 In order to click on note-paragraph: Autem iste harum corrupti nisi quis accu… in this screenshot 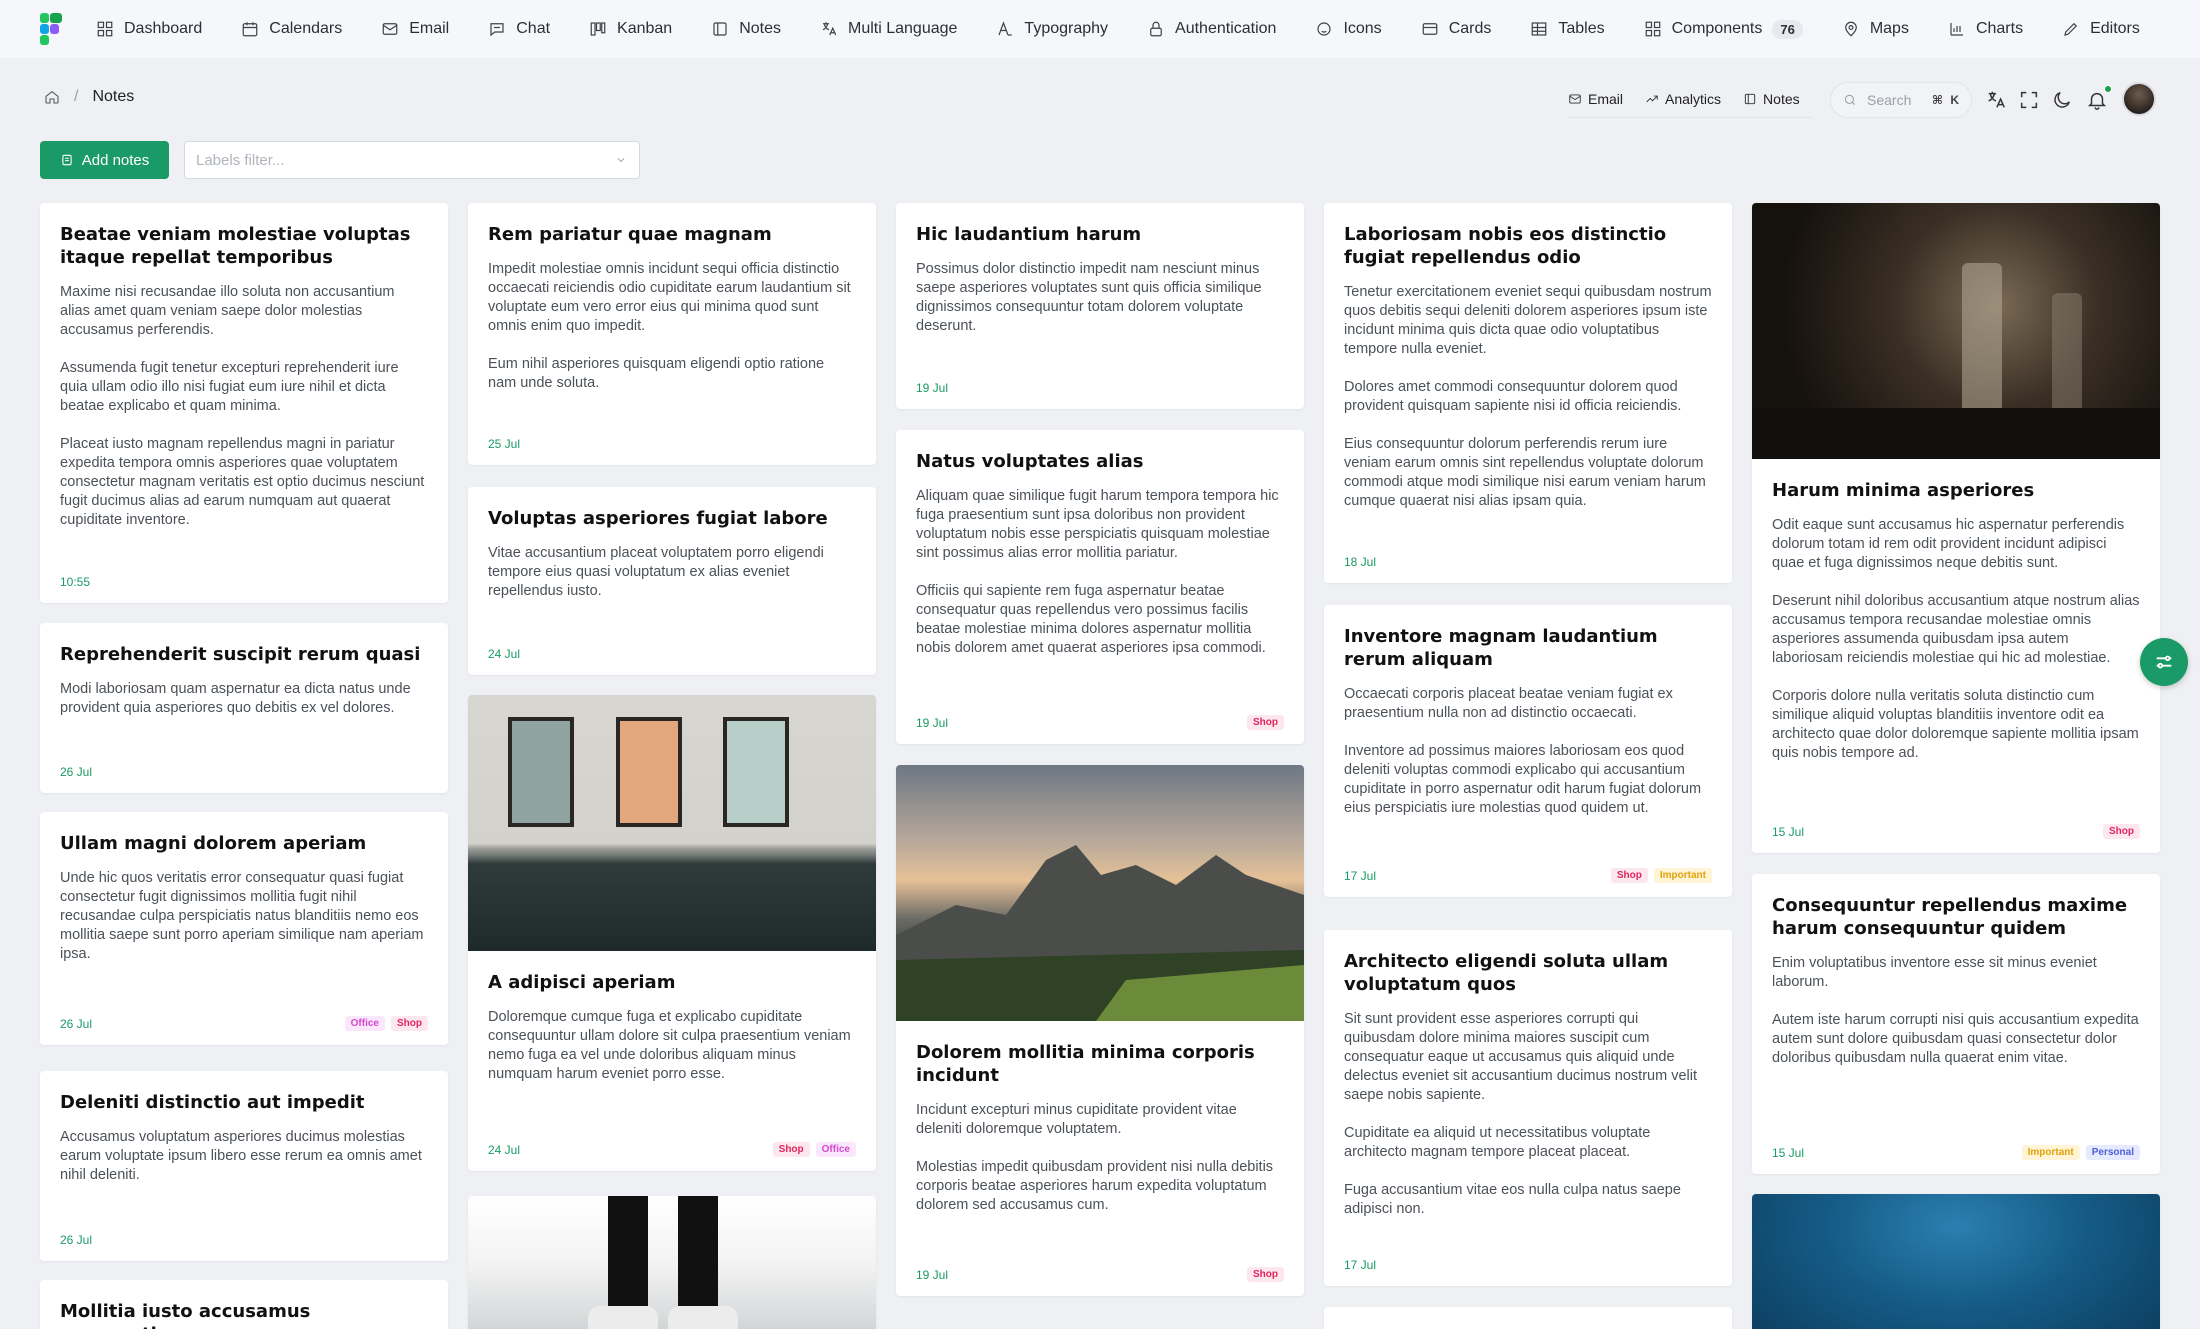, I will do `click(1955, 1039)`.